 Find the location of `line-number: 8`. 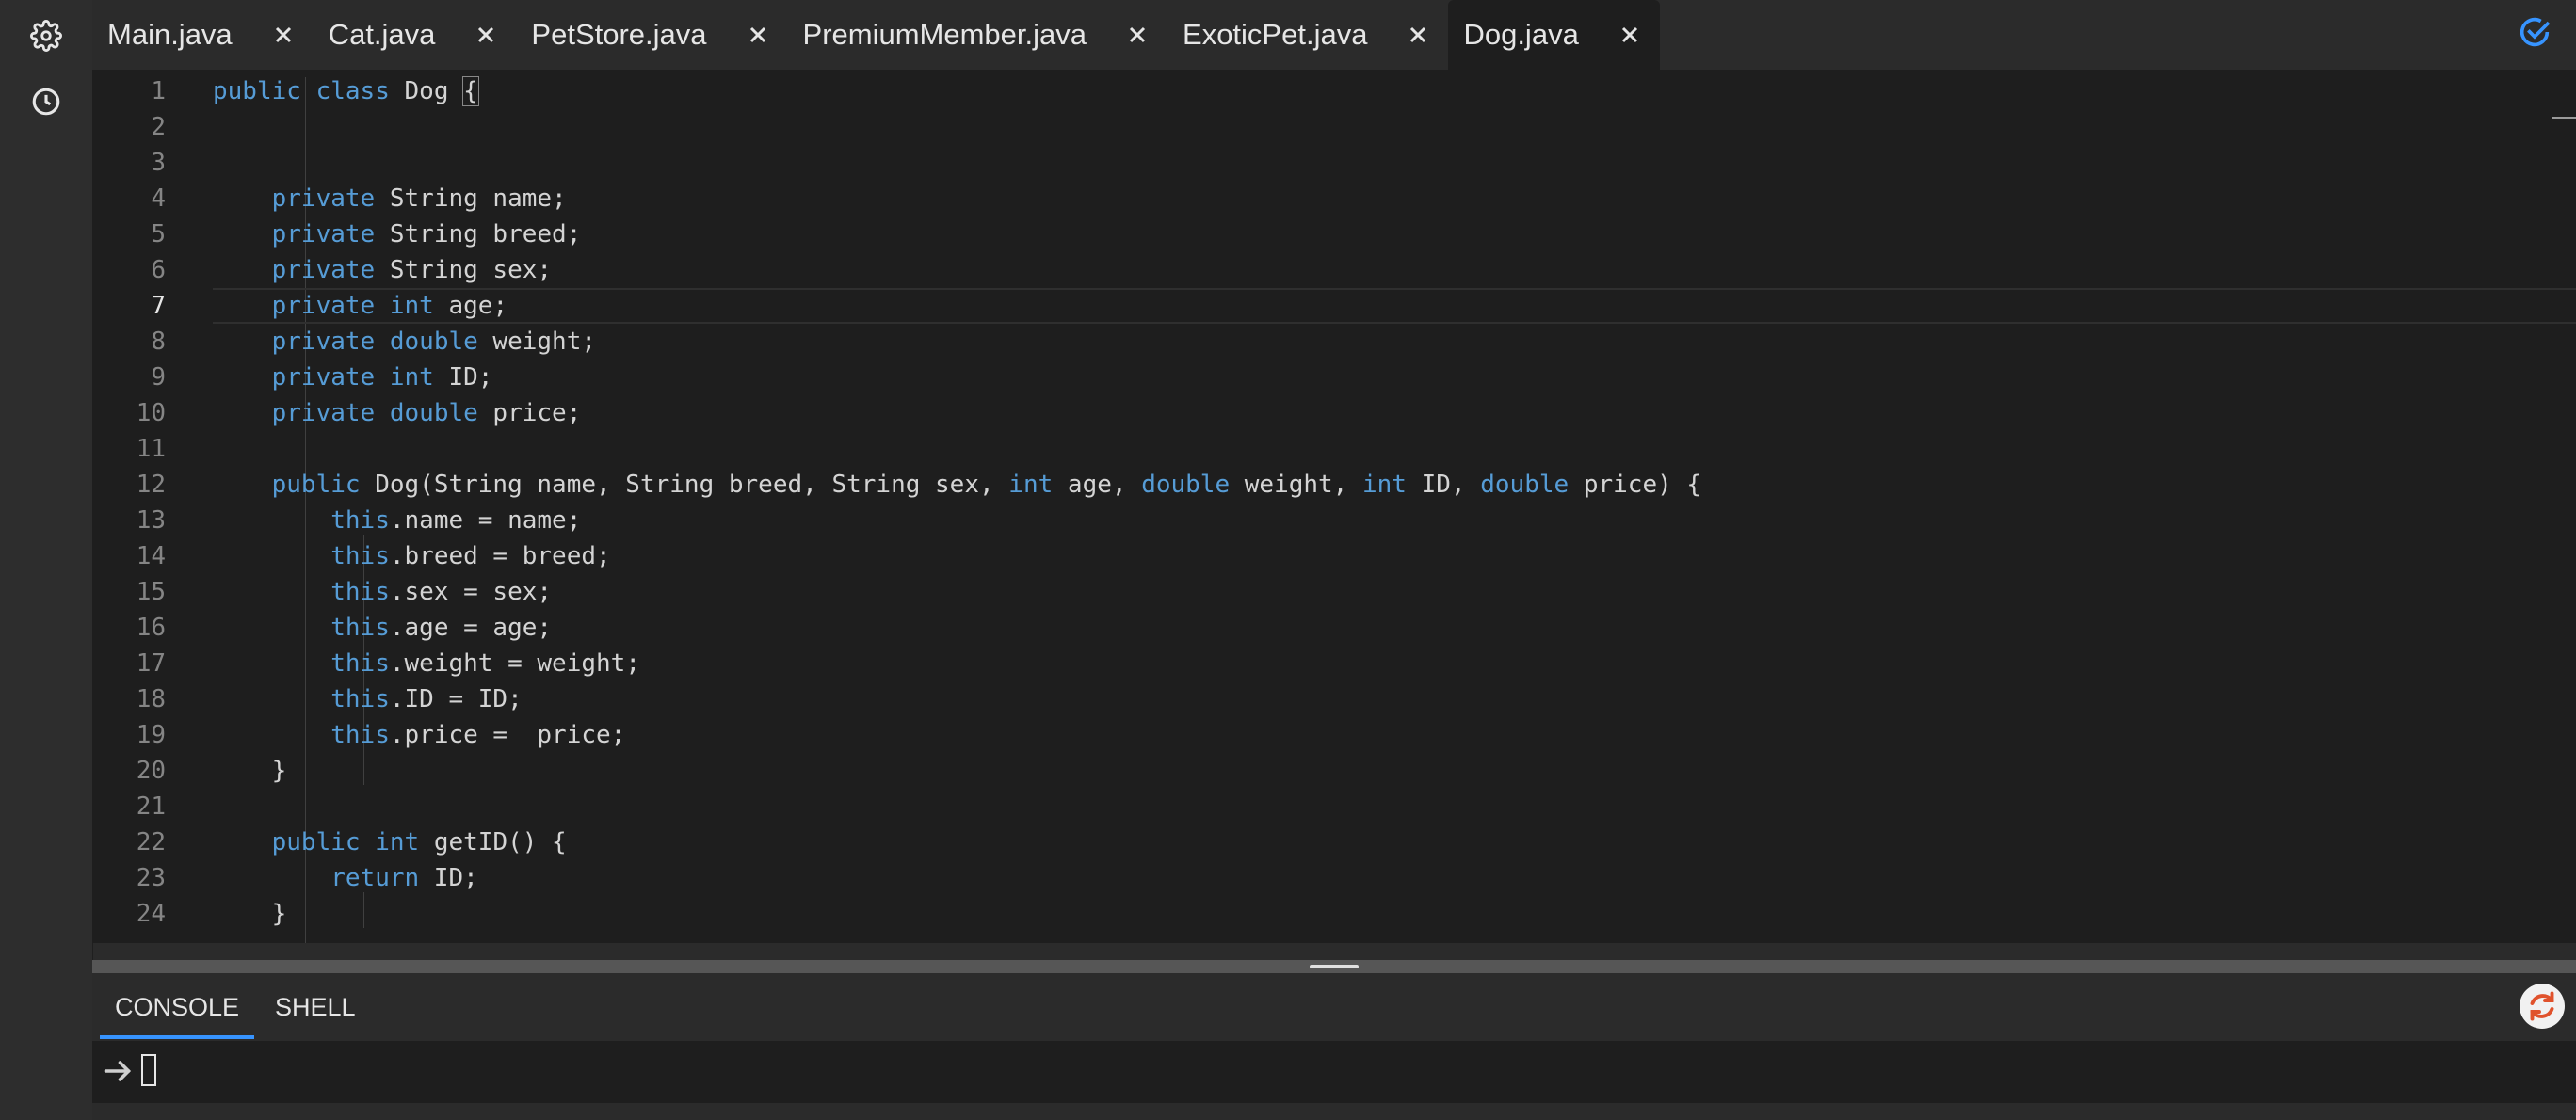

line-number: 8 is located at coordinates (158, 342).